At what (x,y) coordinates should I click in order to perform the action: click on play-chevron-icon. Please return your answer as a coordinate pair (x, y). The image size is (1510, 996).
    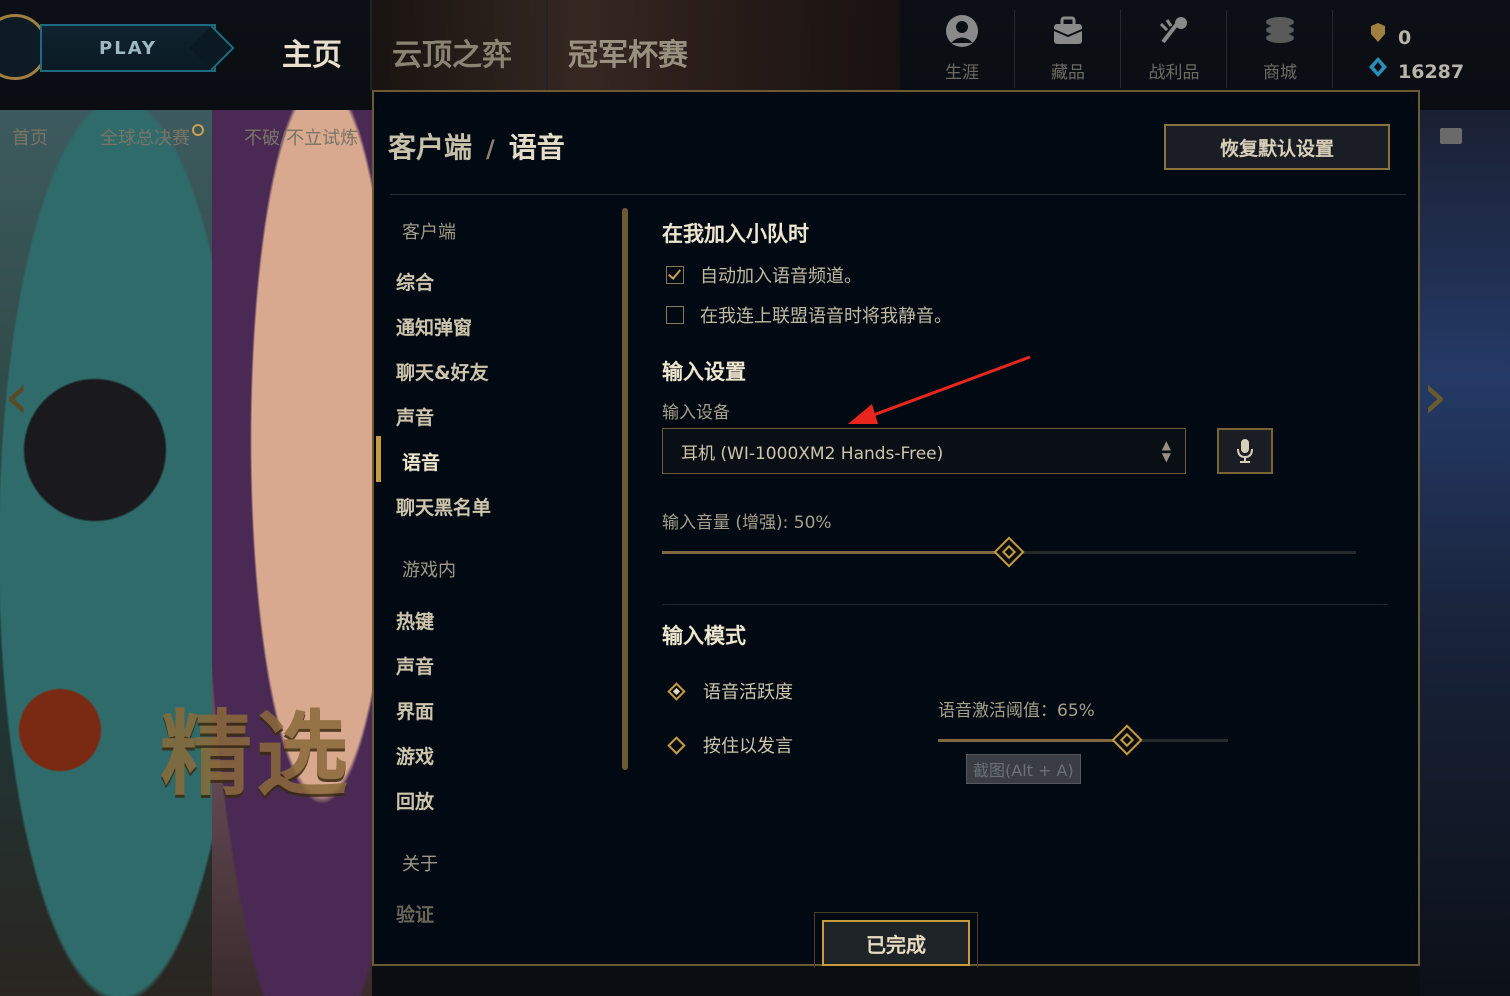
    Looking at the image, I should click on (212, 48).